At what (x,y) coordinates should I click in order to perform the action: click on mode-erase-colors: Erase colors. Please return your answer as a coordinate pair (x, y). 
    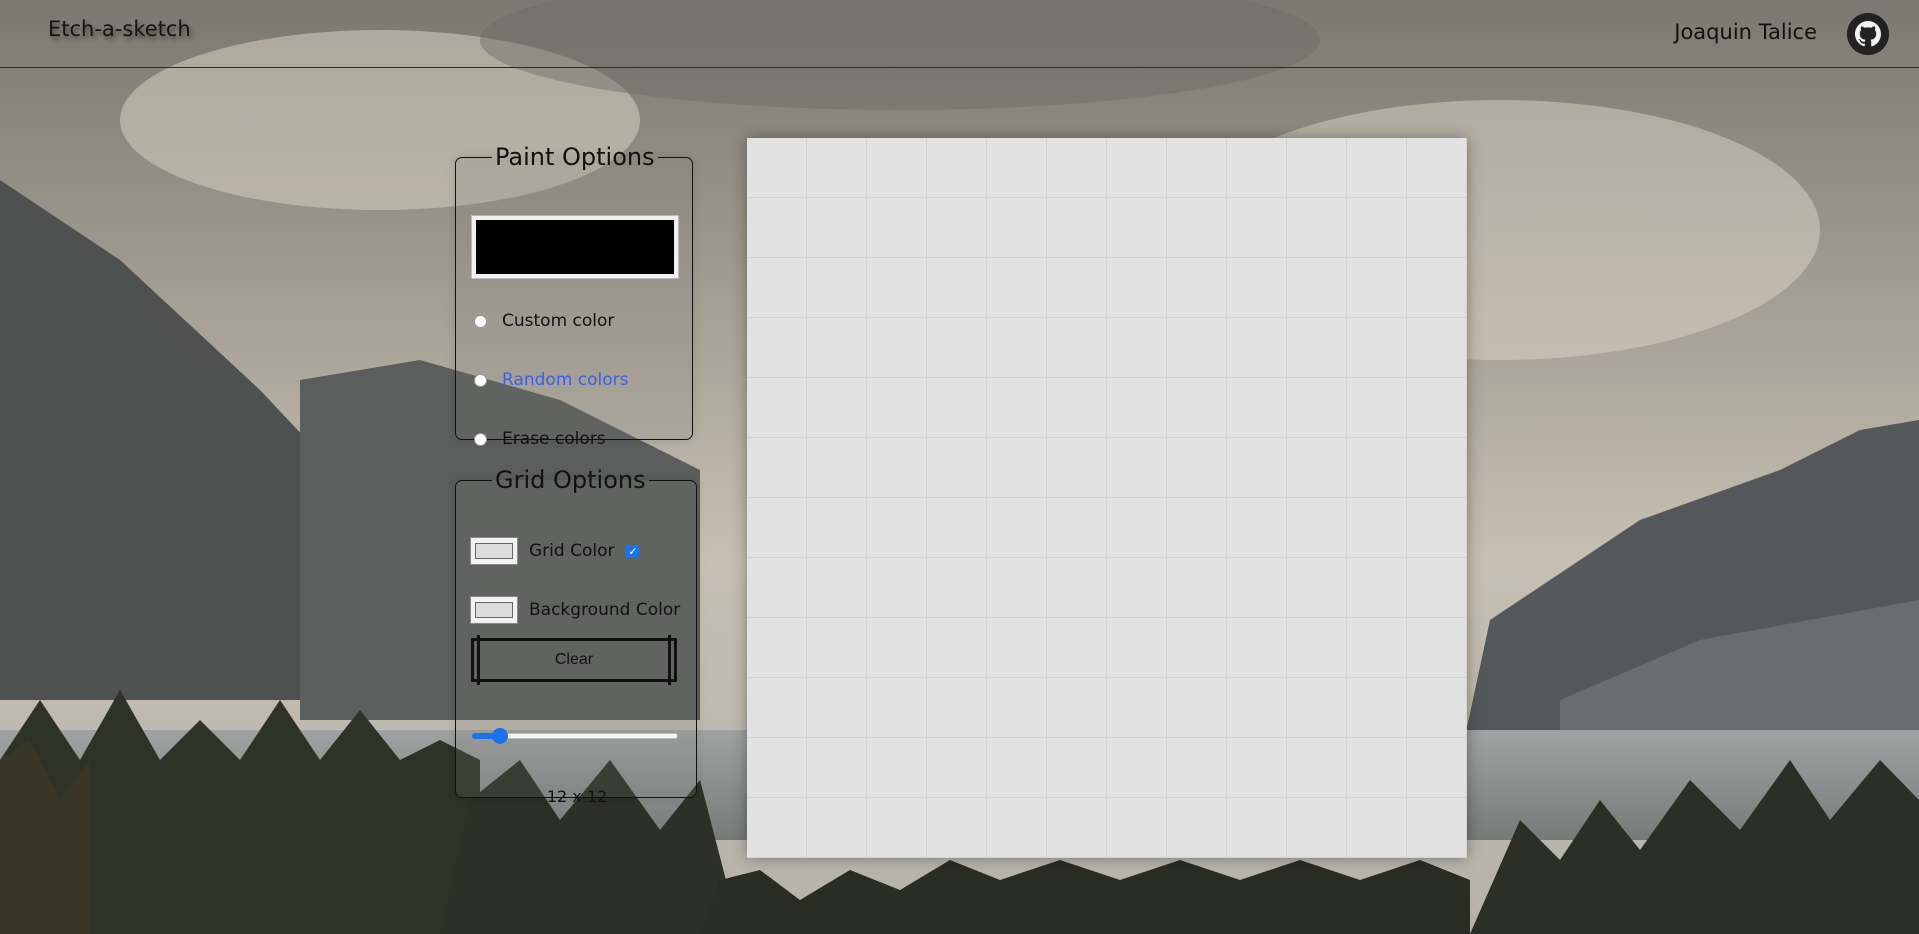
    Looking at the image, I should click on (540, 439).